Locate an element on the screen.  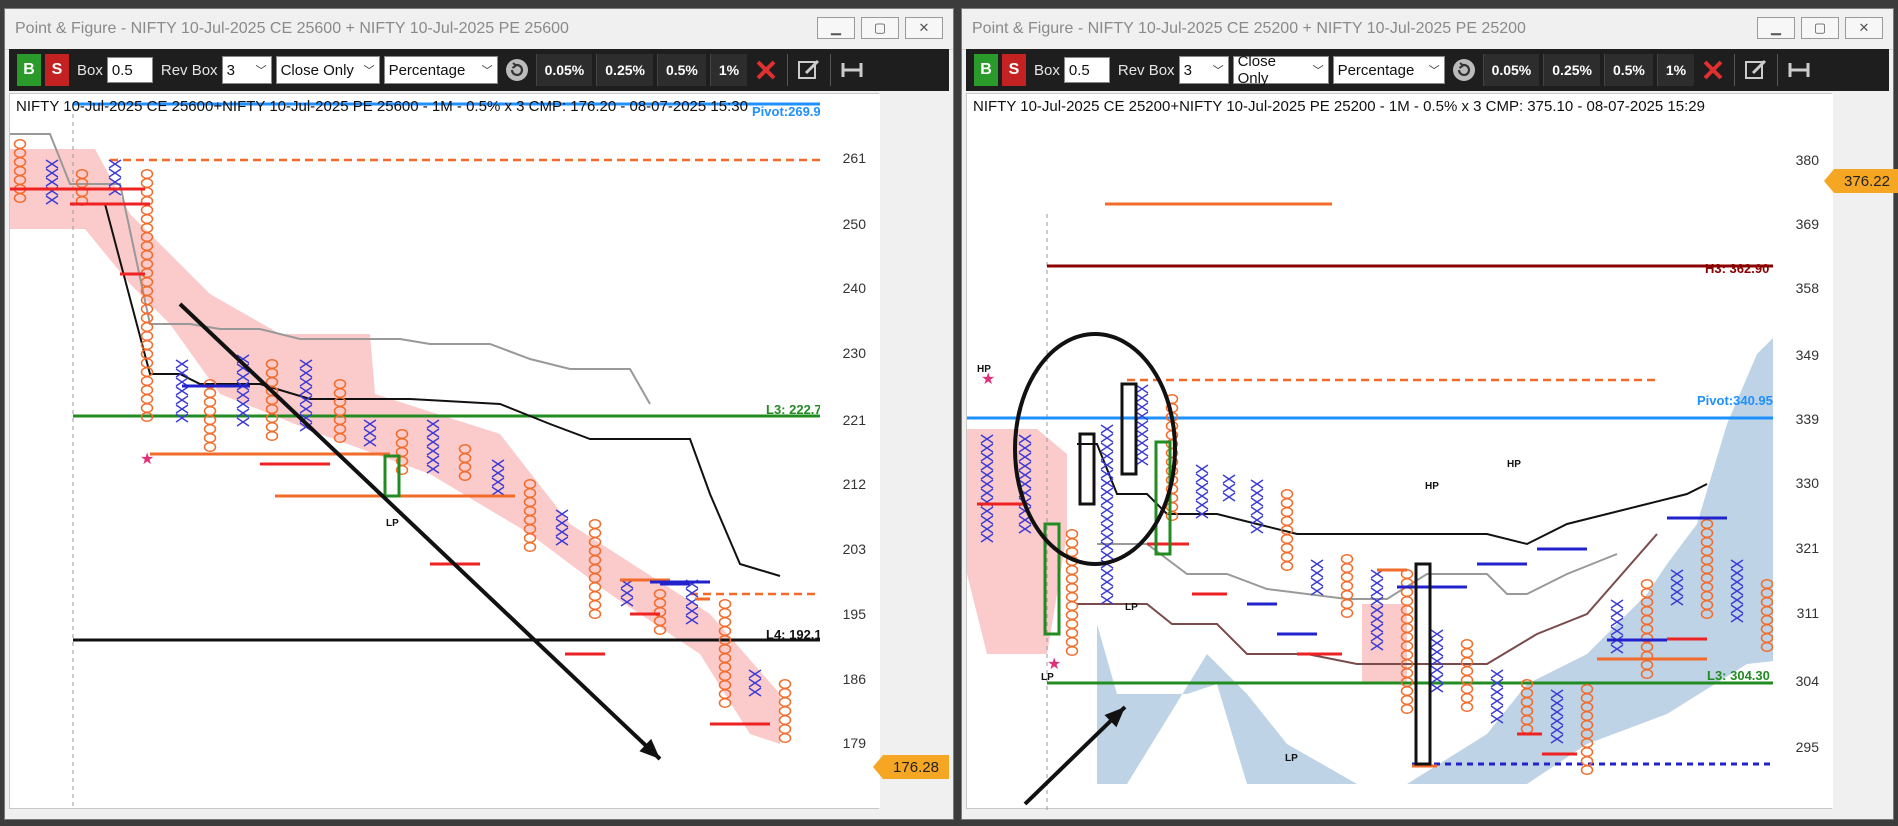
method-value: Close Only is located at coordinates (1256, 70).